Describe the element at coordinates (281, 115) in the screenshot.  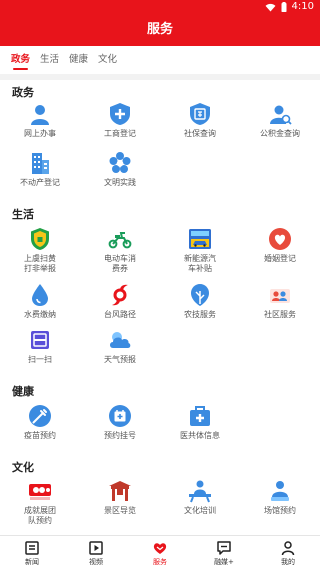
I see `search-person-icon` at that location.